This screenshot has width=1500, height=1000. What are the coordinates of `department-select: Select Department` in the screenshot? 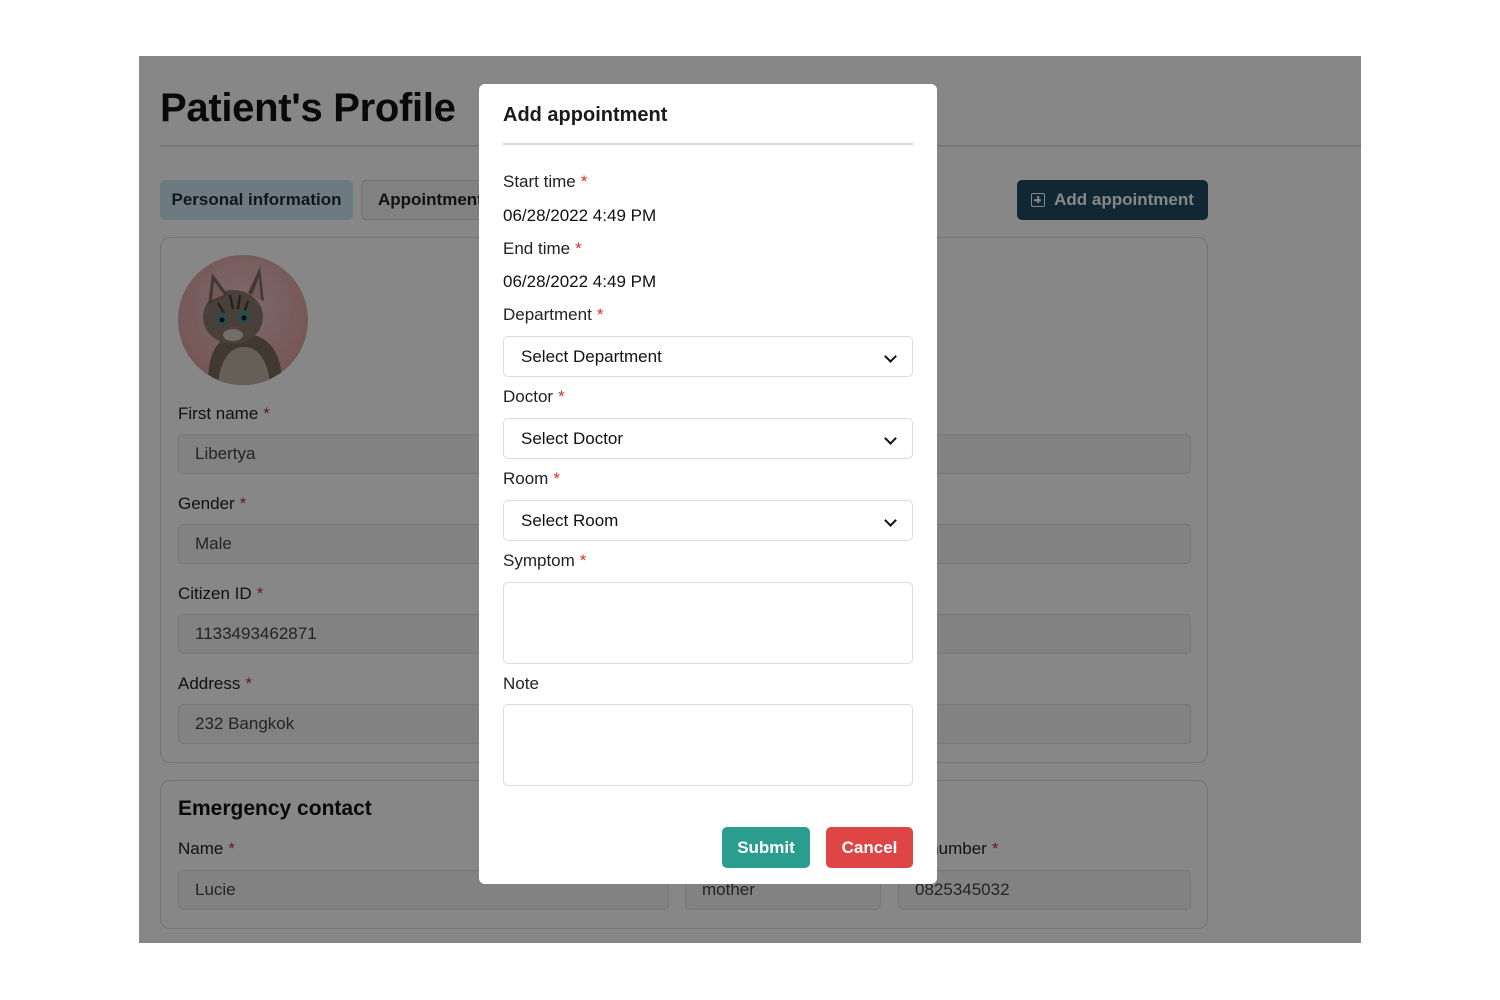 It's located at (708, 356).